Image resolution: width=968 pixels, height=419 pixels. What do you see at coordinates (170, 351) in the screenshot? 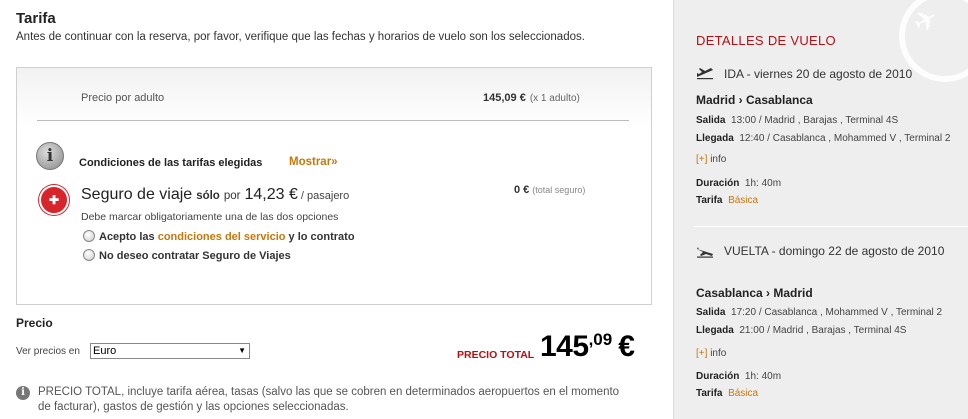
I see `currency-select: Euro ▼` at bounding box center [170, 351].